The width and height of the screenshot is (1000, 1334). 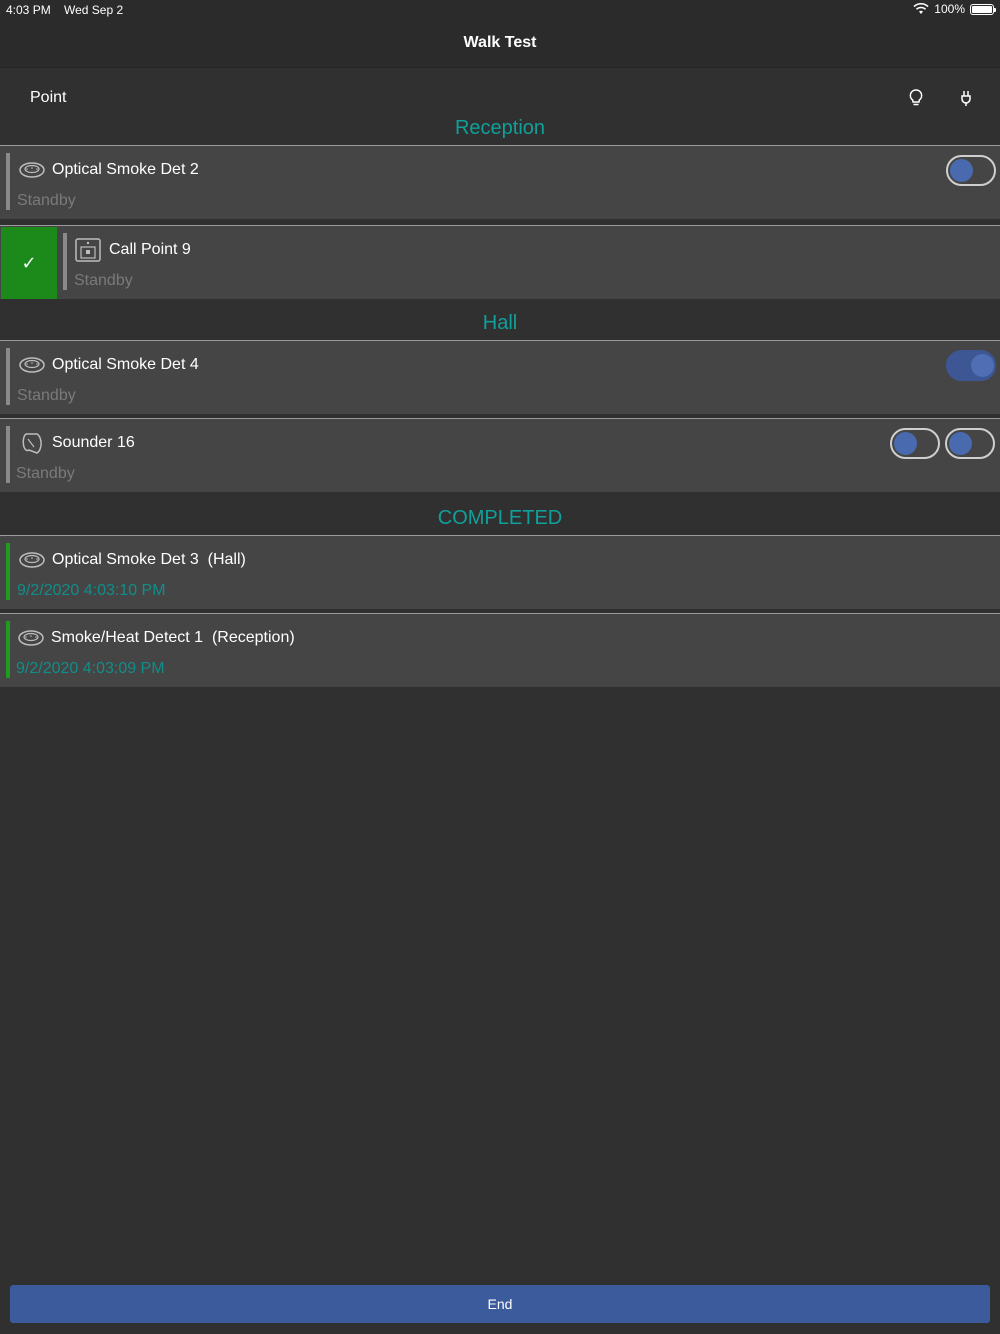 I want to click on end-button: End, so click(x=500, y=1304).